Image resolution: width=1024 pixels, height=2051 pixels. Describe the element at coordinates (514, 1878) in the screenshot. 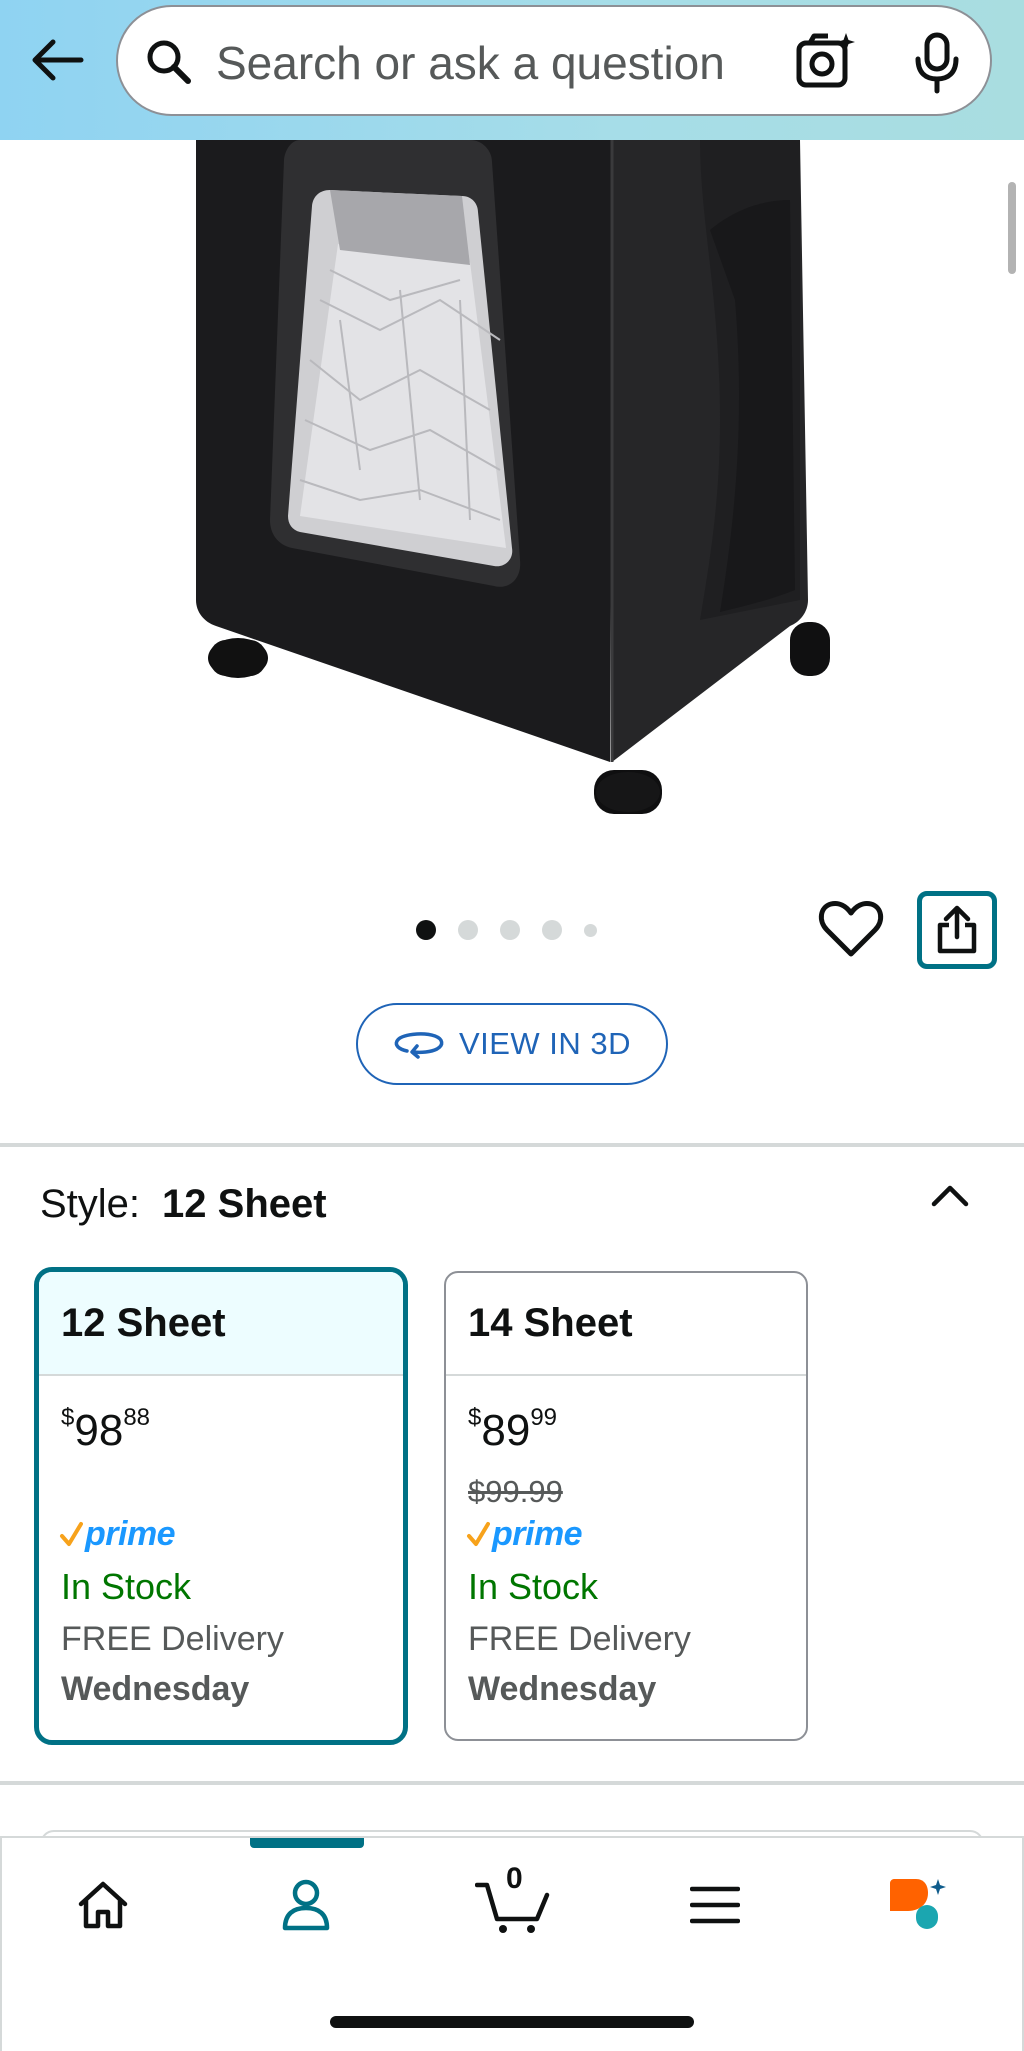

I see `cart-count-badge: 0` at that location.